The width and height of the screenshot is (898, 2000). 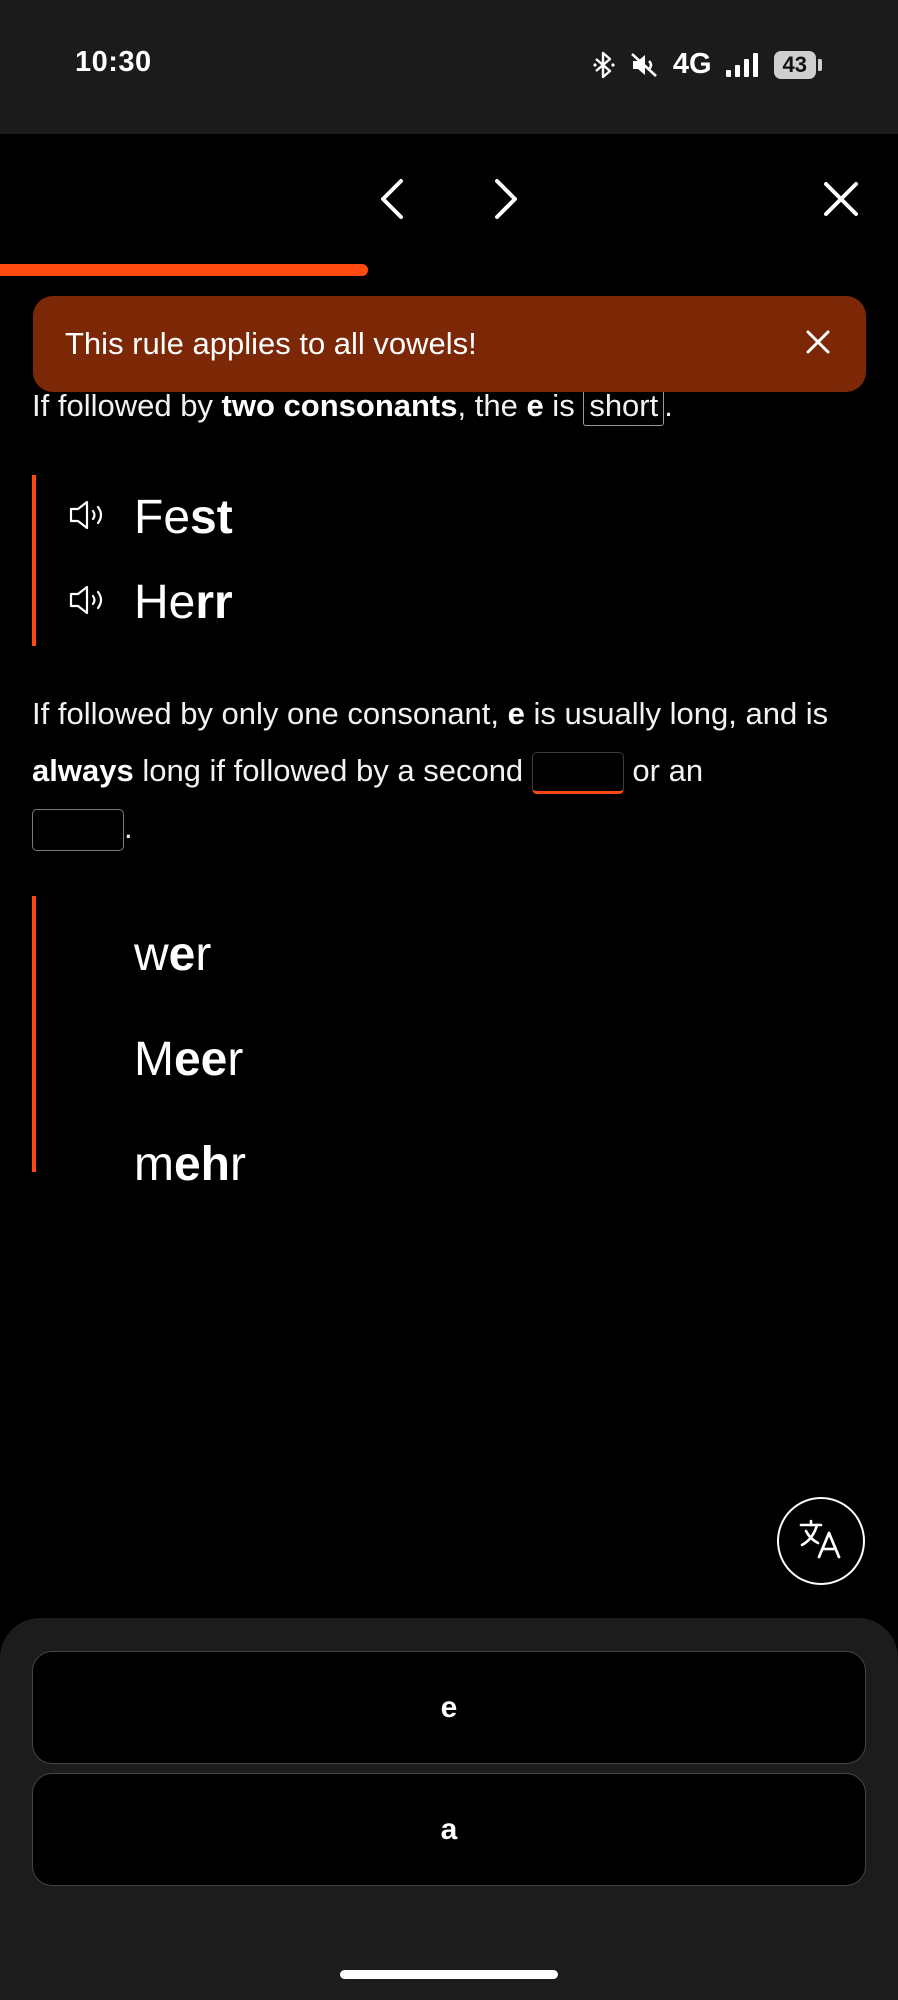 What do you see at coordinates (183, 517) in the screenshot?
I see `example-word: Fest` at bounding box center [183, 517].